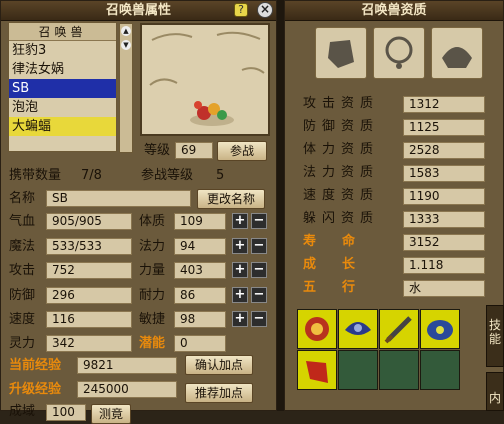 The image size is (504, 424). I want to click on aptitude-value: 1583, so click(444, 173).